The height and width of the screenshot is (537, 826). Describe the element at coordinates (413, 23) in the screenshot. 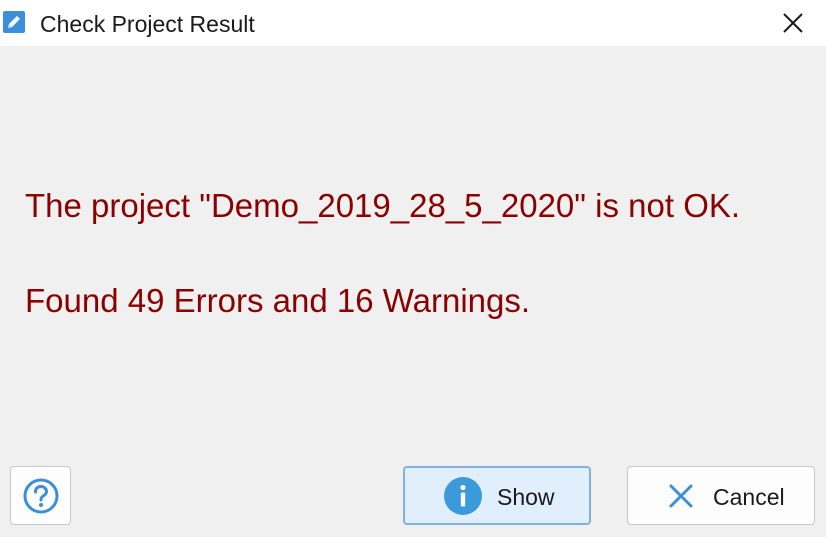

I see `title-bar: Check Project Result` at that location.